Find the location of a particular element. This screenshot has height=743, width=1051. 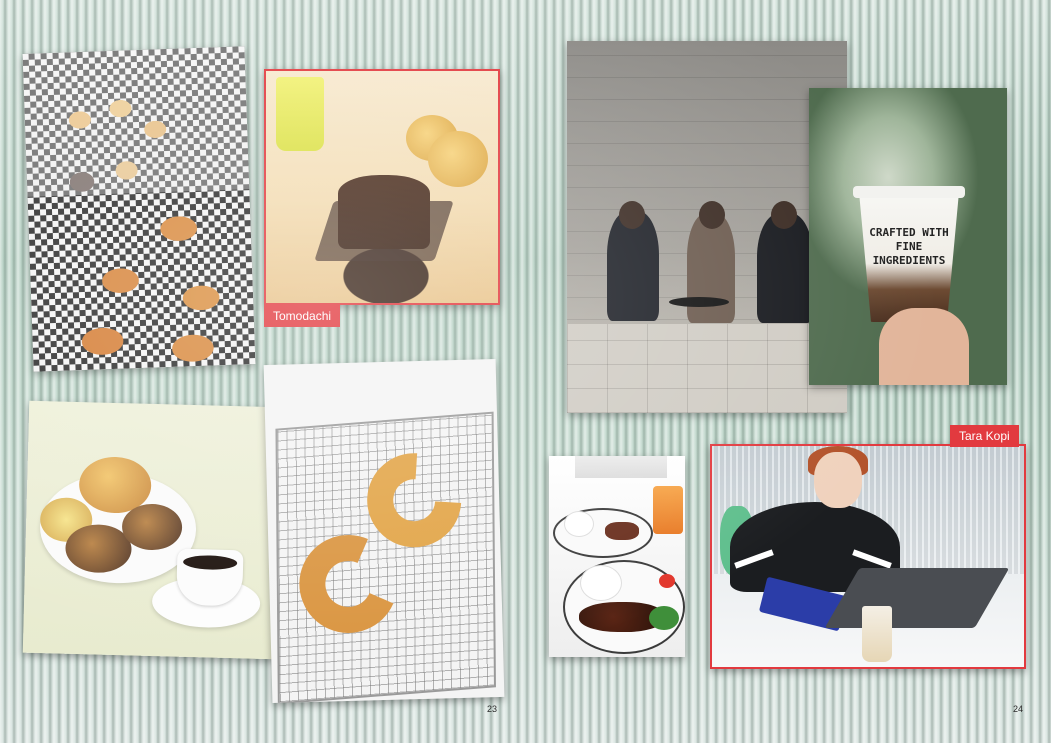

photo-three-friends-cafe is located at coordinates (707, 227).